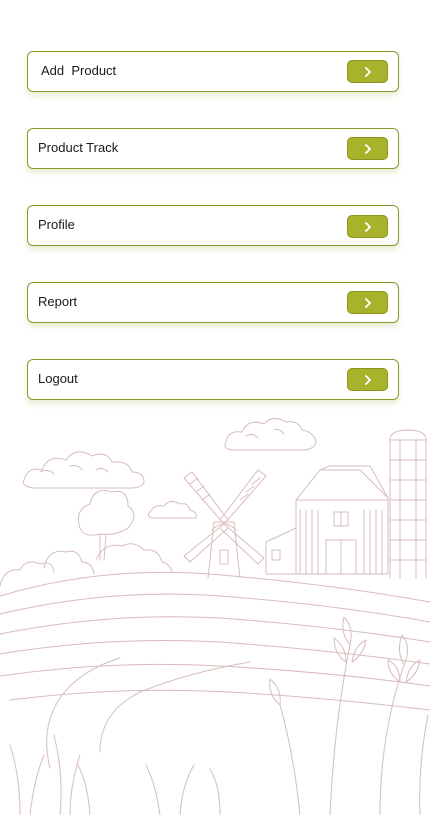 Image resolution: width=430 pixels, height=815 pixels. What do you see at coordinates (86, 538) in the screenshot?
I see `tree-illustration` at bounding box center [86, 538].